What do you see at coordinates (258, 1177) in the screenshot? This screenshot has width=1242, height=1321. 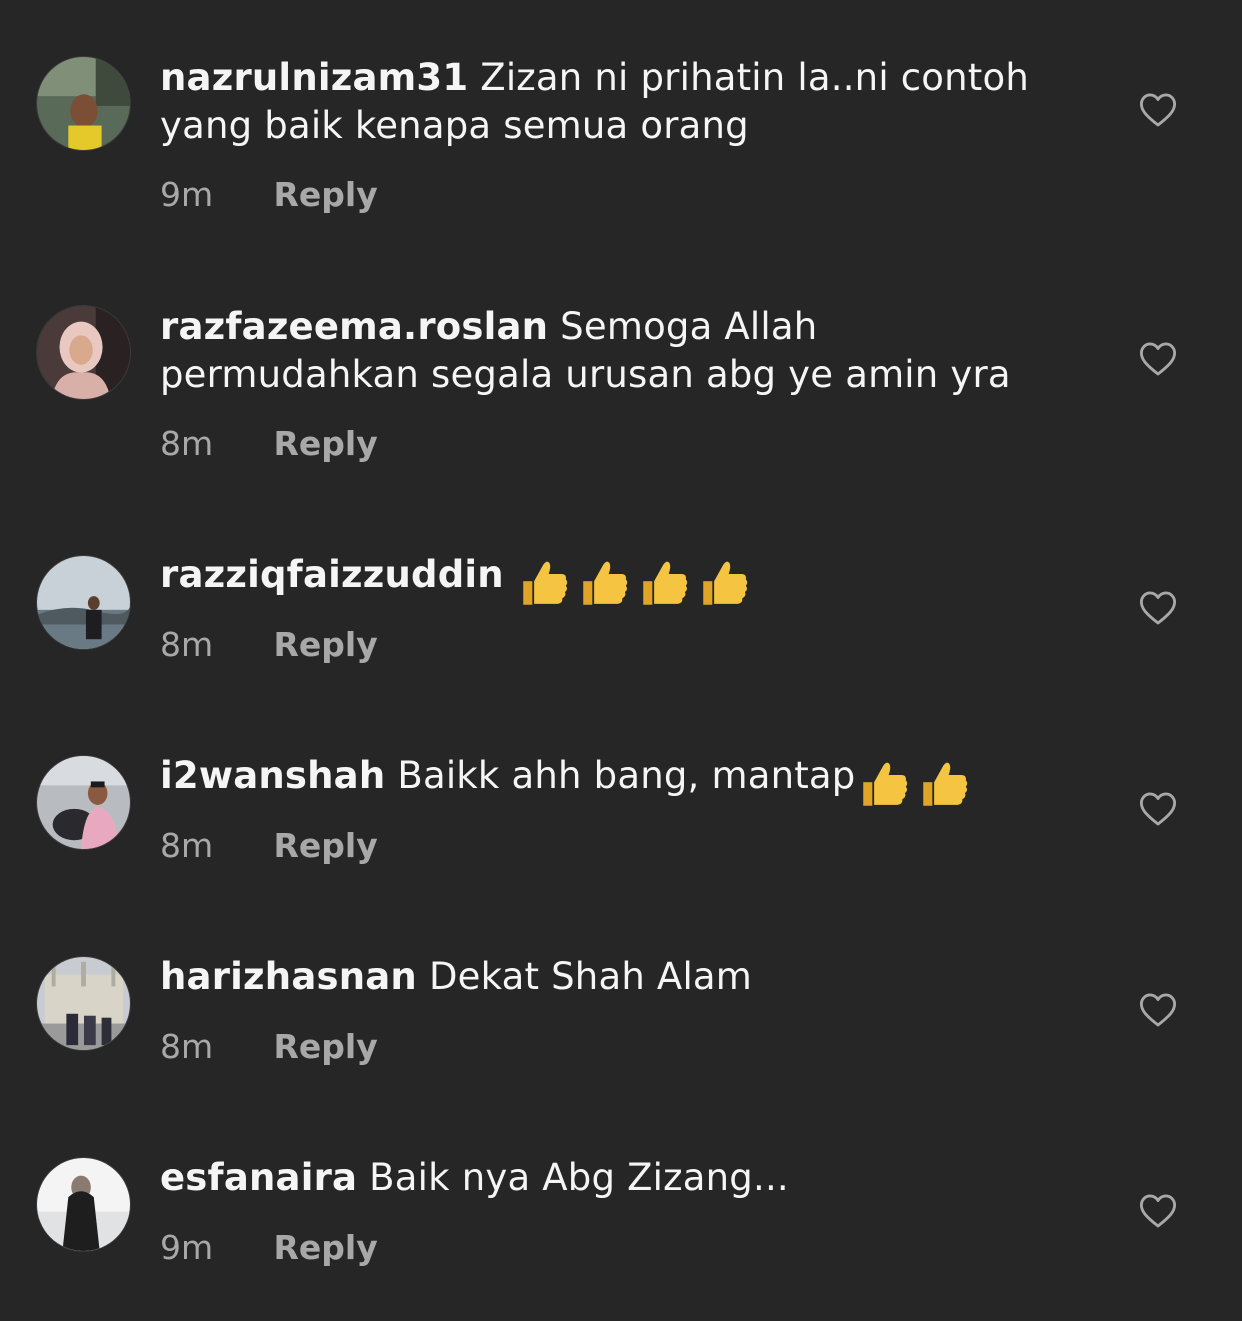 I see `comment-username: esfanaira` at bounding box center [258, 1177].